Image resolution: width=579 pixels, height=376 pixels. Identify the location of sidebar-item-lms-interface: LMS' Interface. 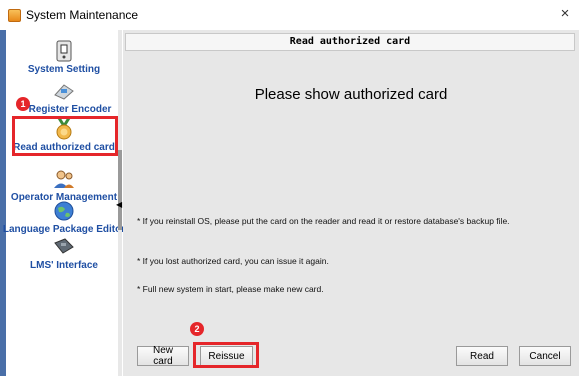
(64, 253).